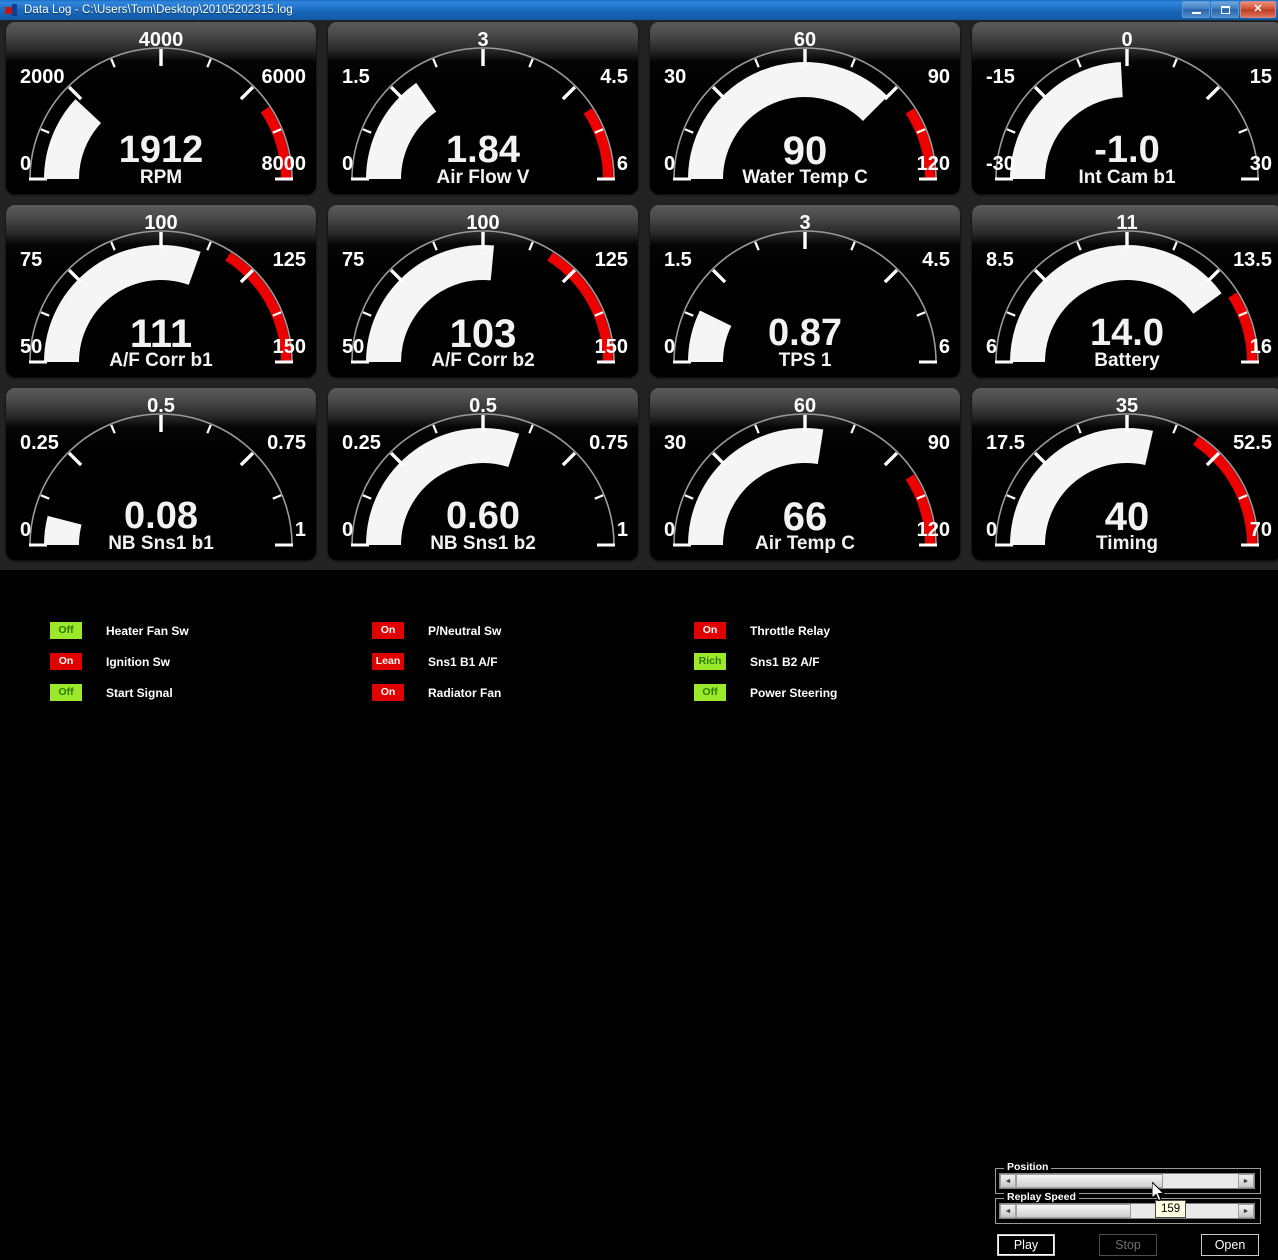 Image resolution: width=1278 pixels, height=1260 pixels. Describe the element at coordinates (805, 333) in the screenshot. I see `gauge-value-tps-1: 0.87` at that location.